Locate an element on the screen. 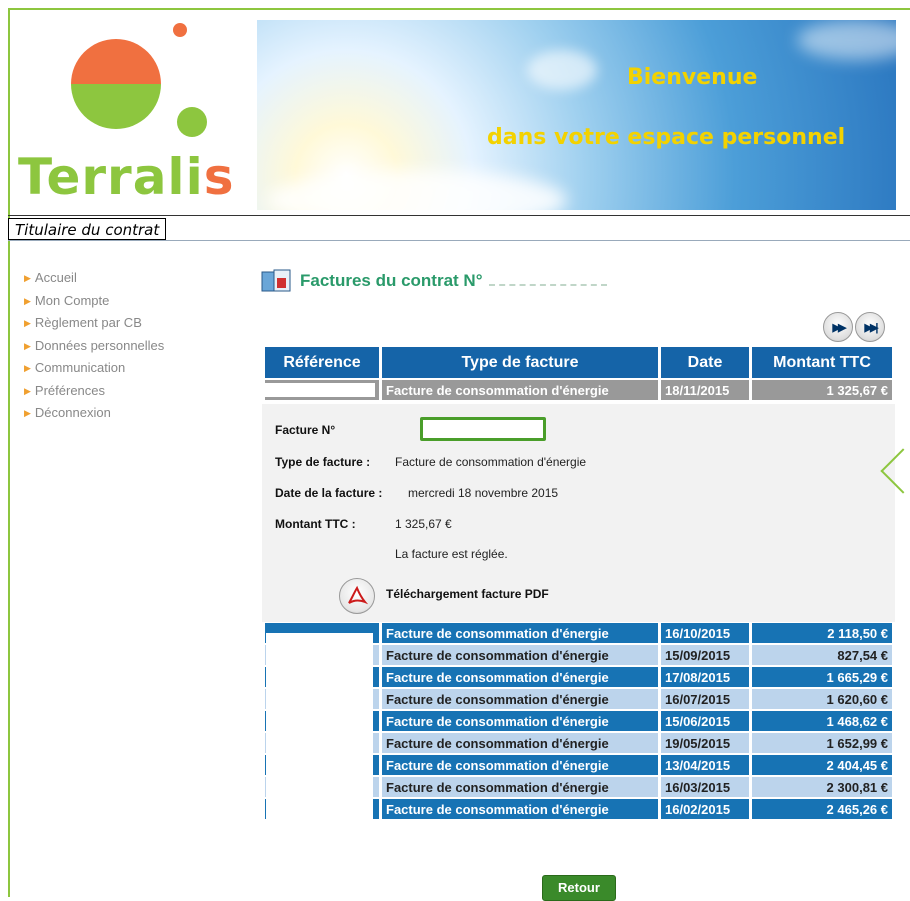 The image size is (910, 901). logo-wordmark: Terralis is located at coordinates (126, 177).